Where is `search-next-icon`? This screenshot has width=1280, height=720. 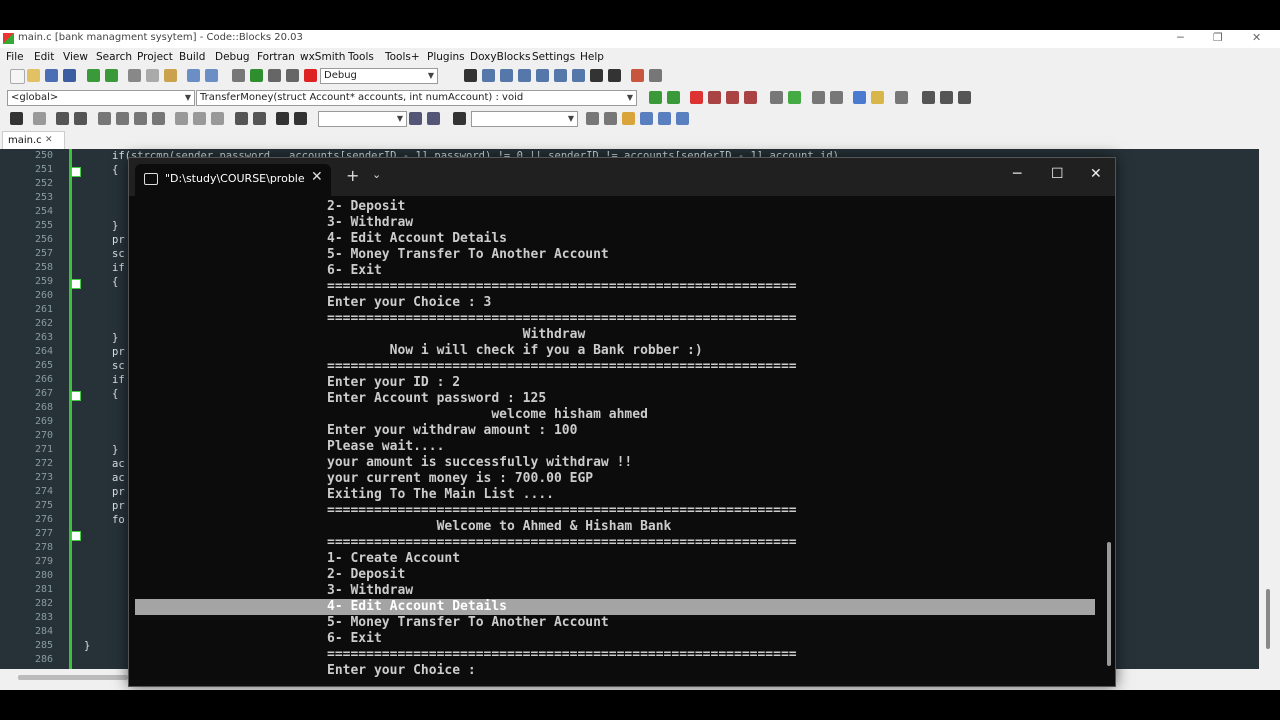 search-next-icon is located at coordinates (610, 118).